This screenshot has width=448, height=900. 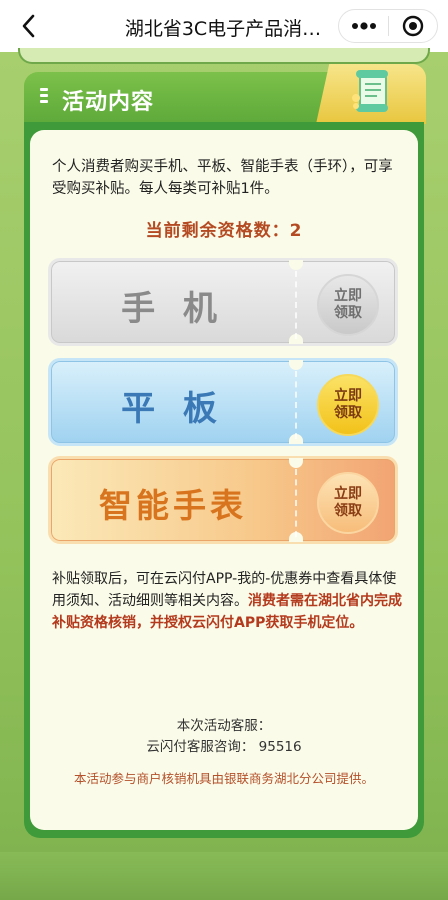 I want to click on service-hotline: 云闪付客服咨询： 95516, so click(x=224, y=747).